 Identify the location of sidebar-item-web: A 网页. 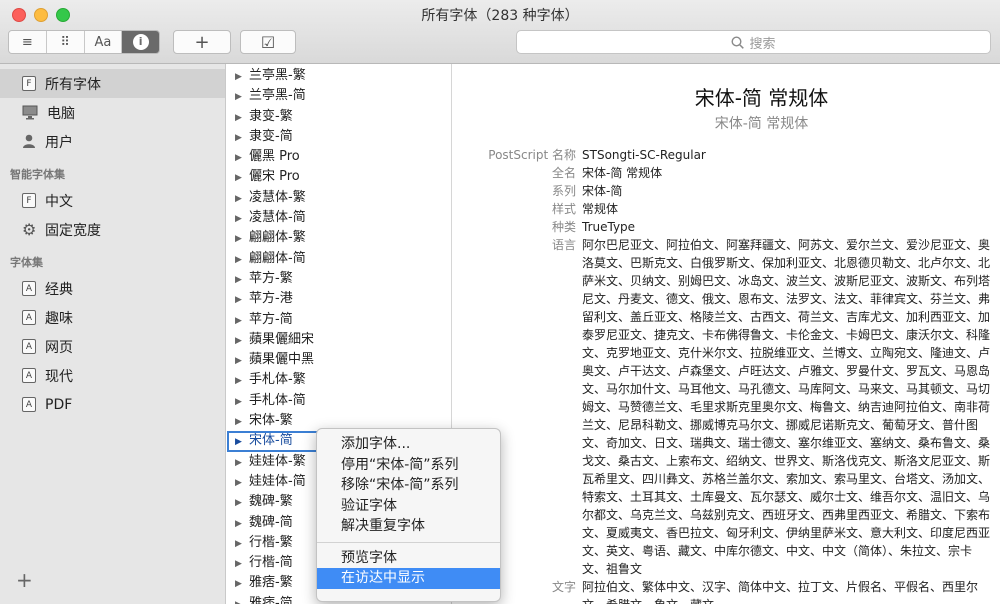
(112, 346).